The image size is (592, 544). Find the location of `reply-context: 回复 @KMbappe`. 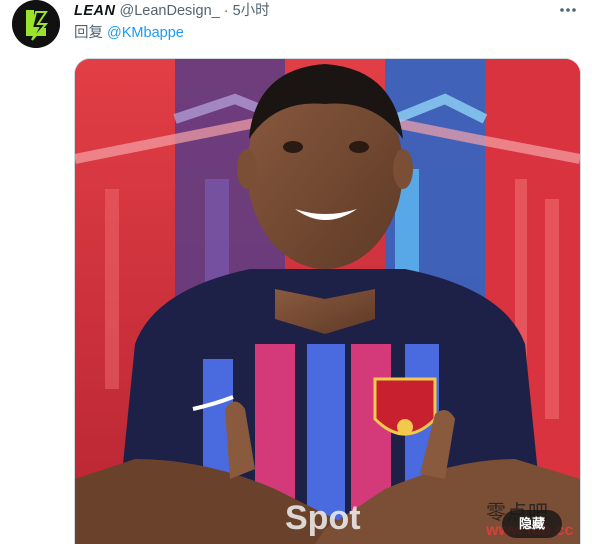

reply-context: 回复 @KMbappe is located at coordinates (129, 33).